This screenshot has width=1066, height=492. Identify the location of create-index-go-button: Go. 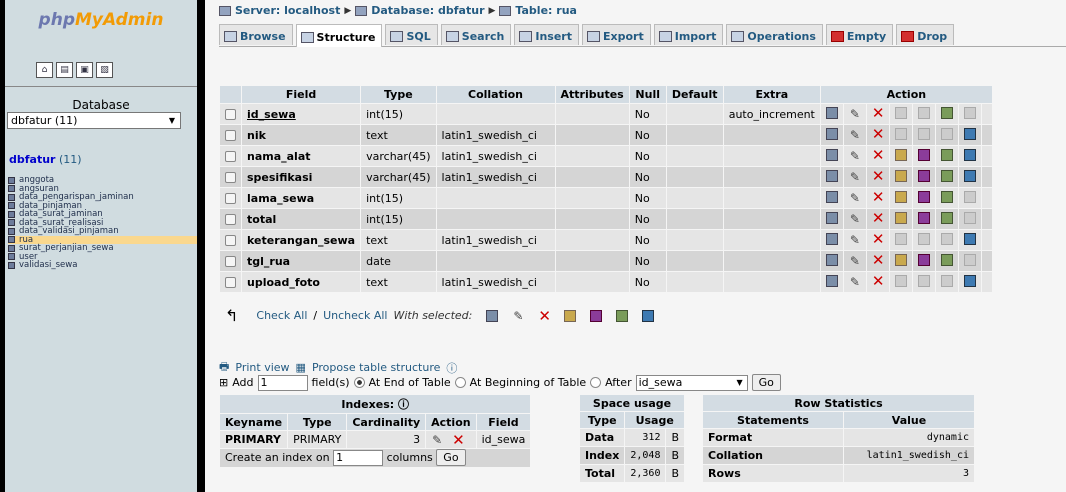
(451, 457).